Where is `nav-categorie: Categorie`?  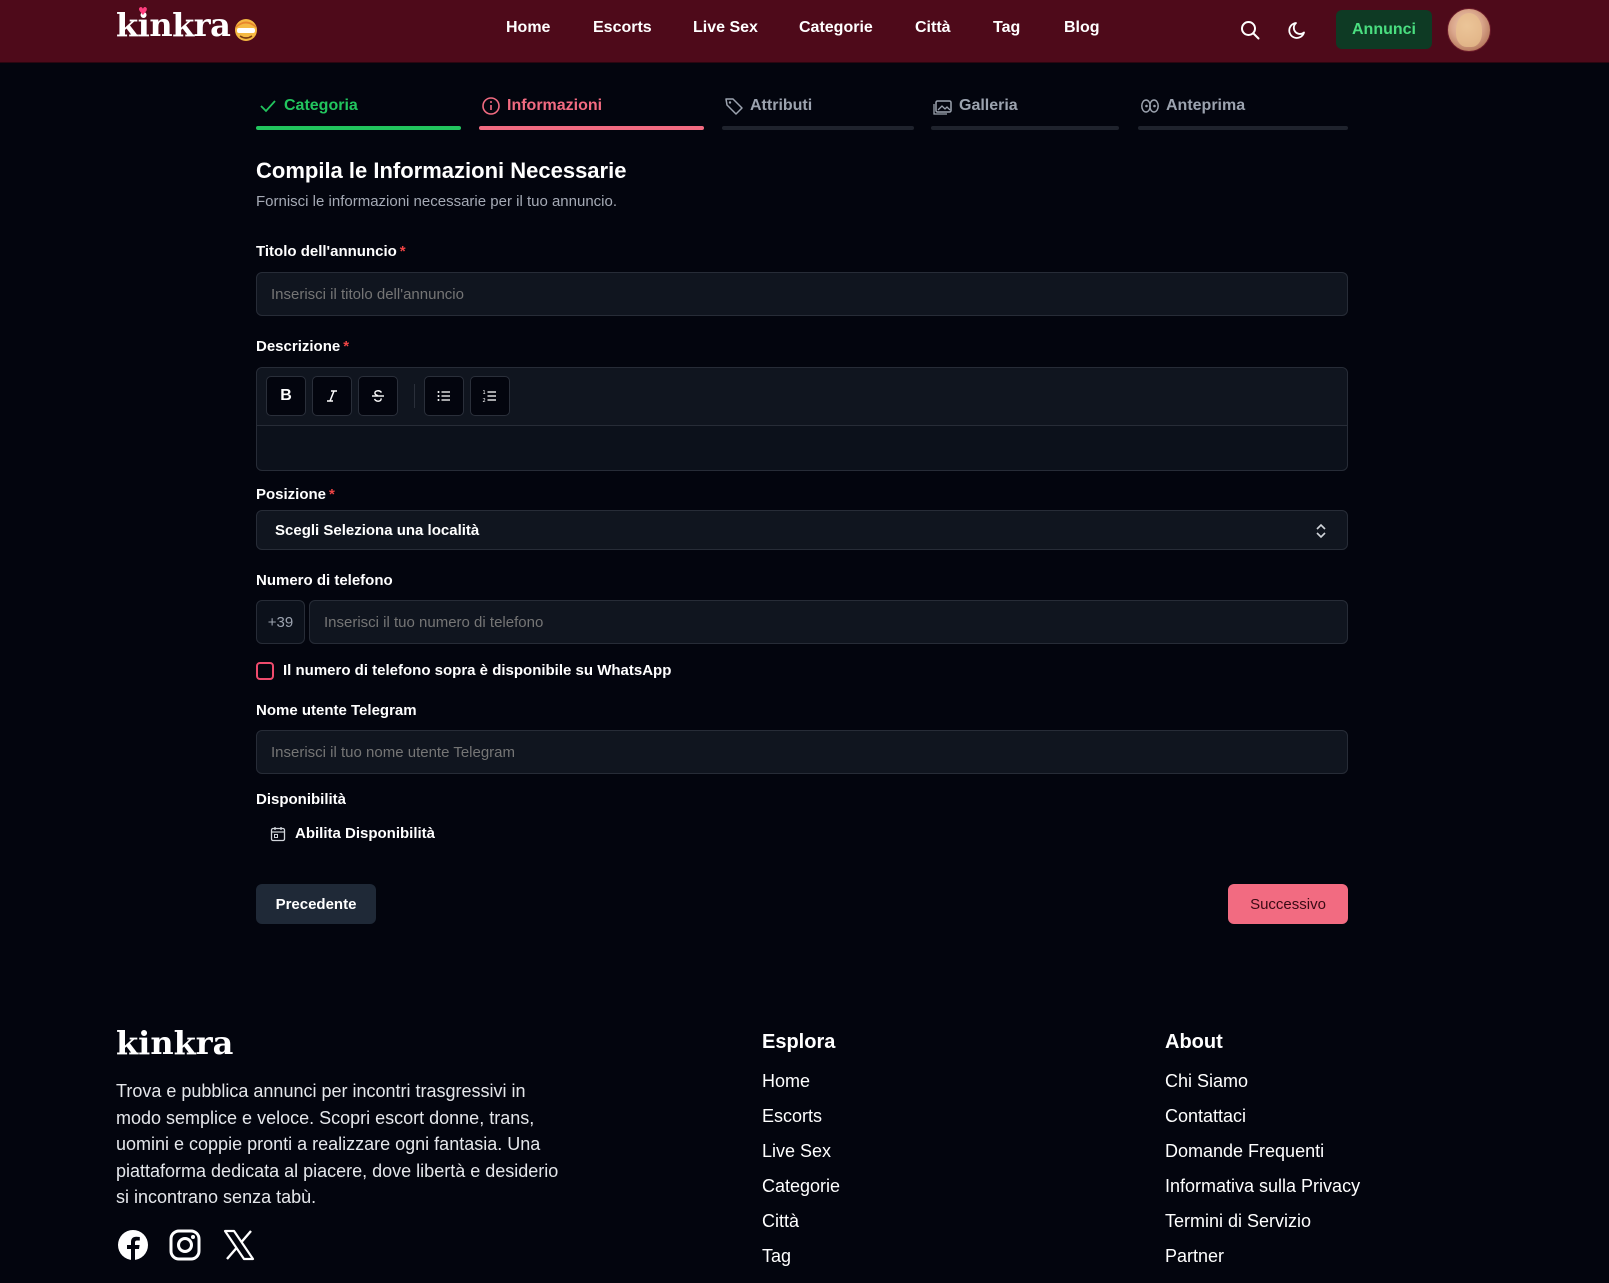
nav-categorie: Categorie is located at coordinates (836, 28).